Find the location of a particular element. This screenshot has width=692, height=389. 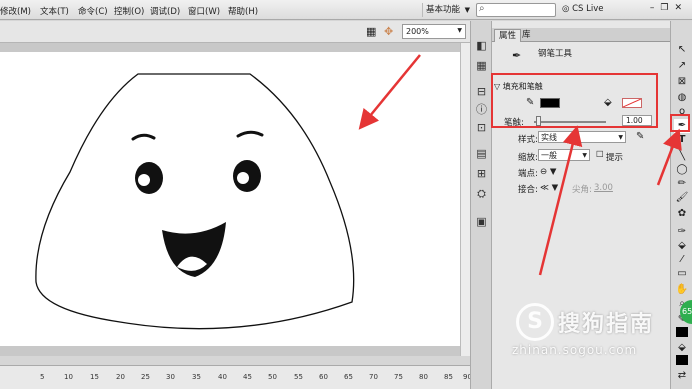

swatches-panel-icon: ▦ is located at coordinates (481, 66).